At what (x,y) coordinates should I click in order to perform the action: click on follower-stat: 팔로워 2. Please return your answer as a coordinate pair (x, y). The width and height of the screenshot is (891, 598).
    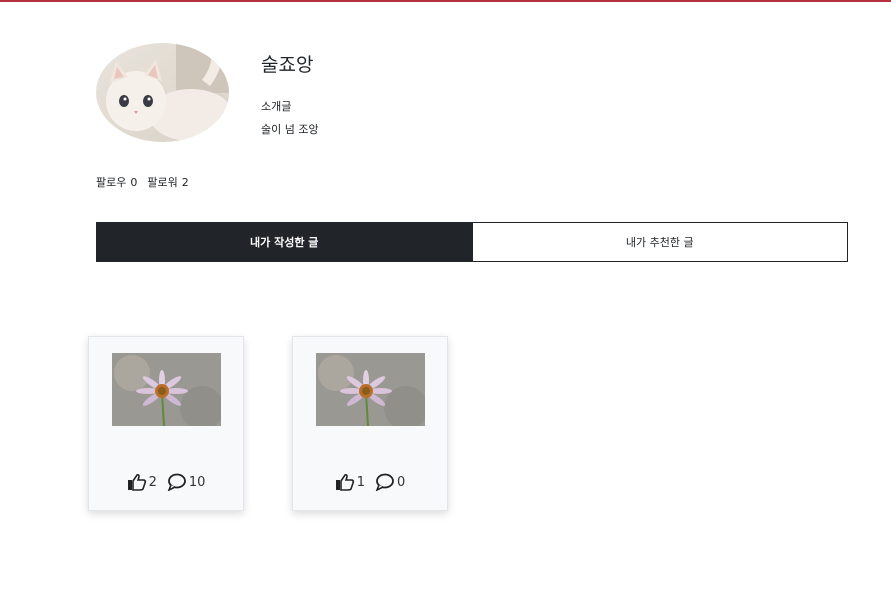
    Looking at the image, I should click on (167, 182).